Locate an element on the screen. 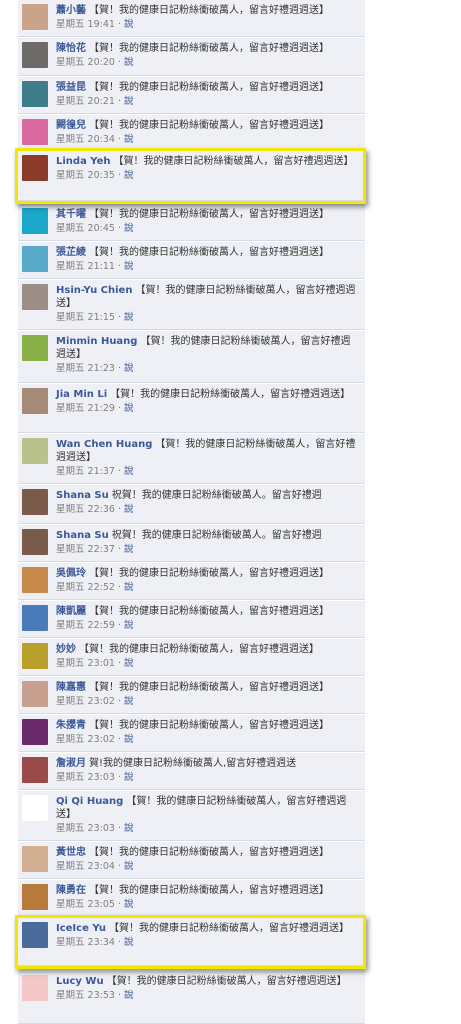 The width and height of the screenshot is (461, 1024). comment-time: 23:05 is located at coordinates (101, 904).